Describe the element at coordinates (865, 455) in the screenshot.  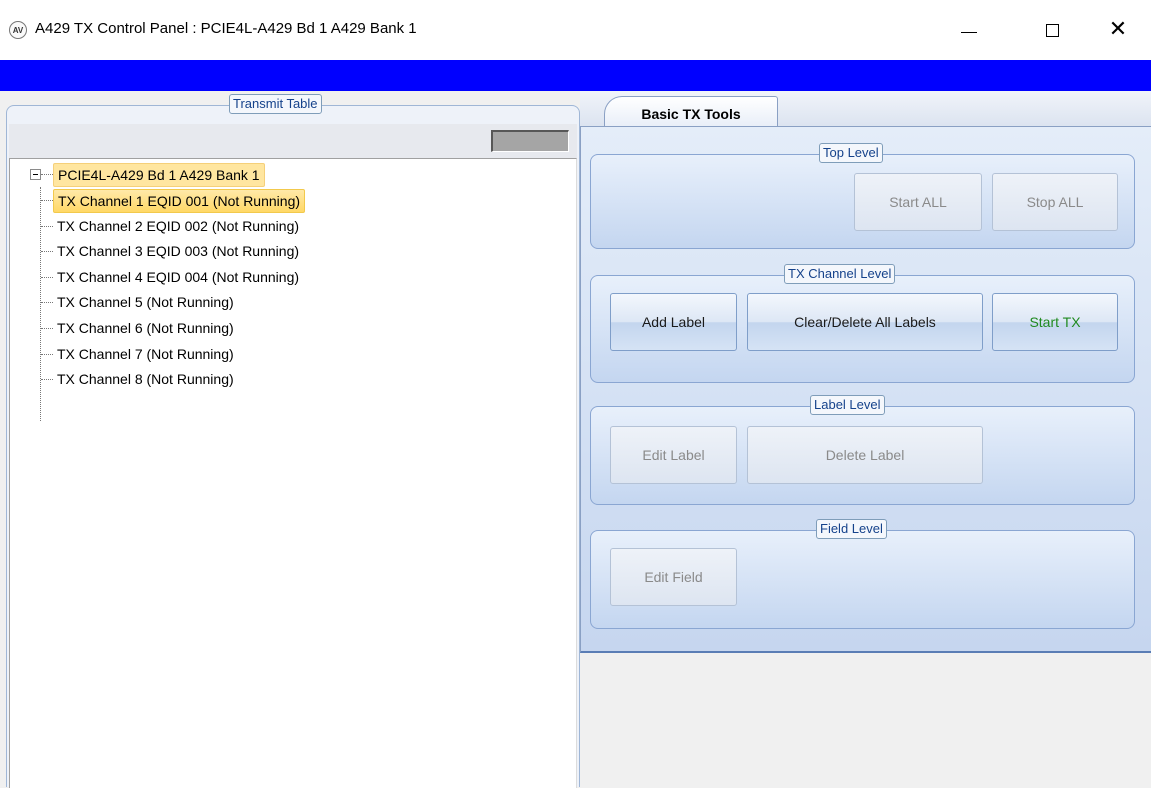
I see `delete-label-button: Delete Label` at that location.